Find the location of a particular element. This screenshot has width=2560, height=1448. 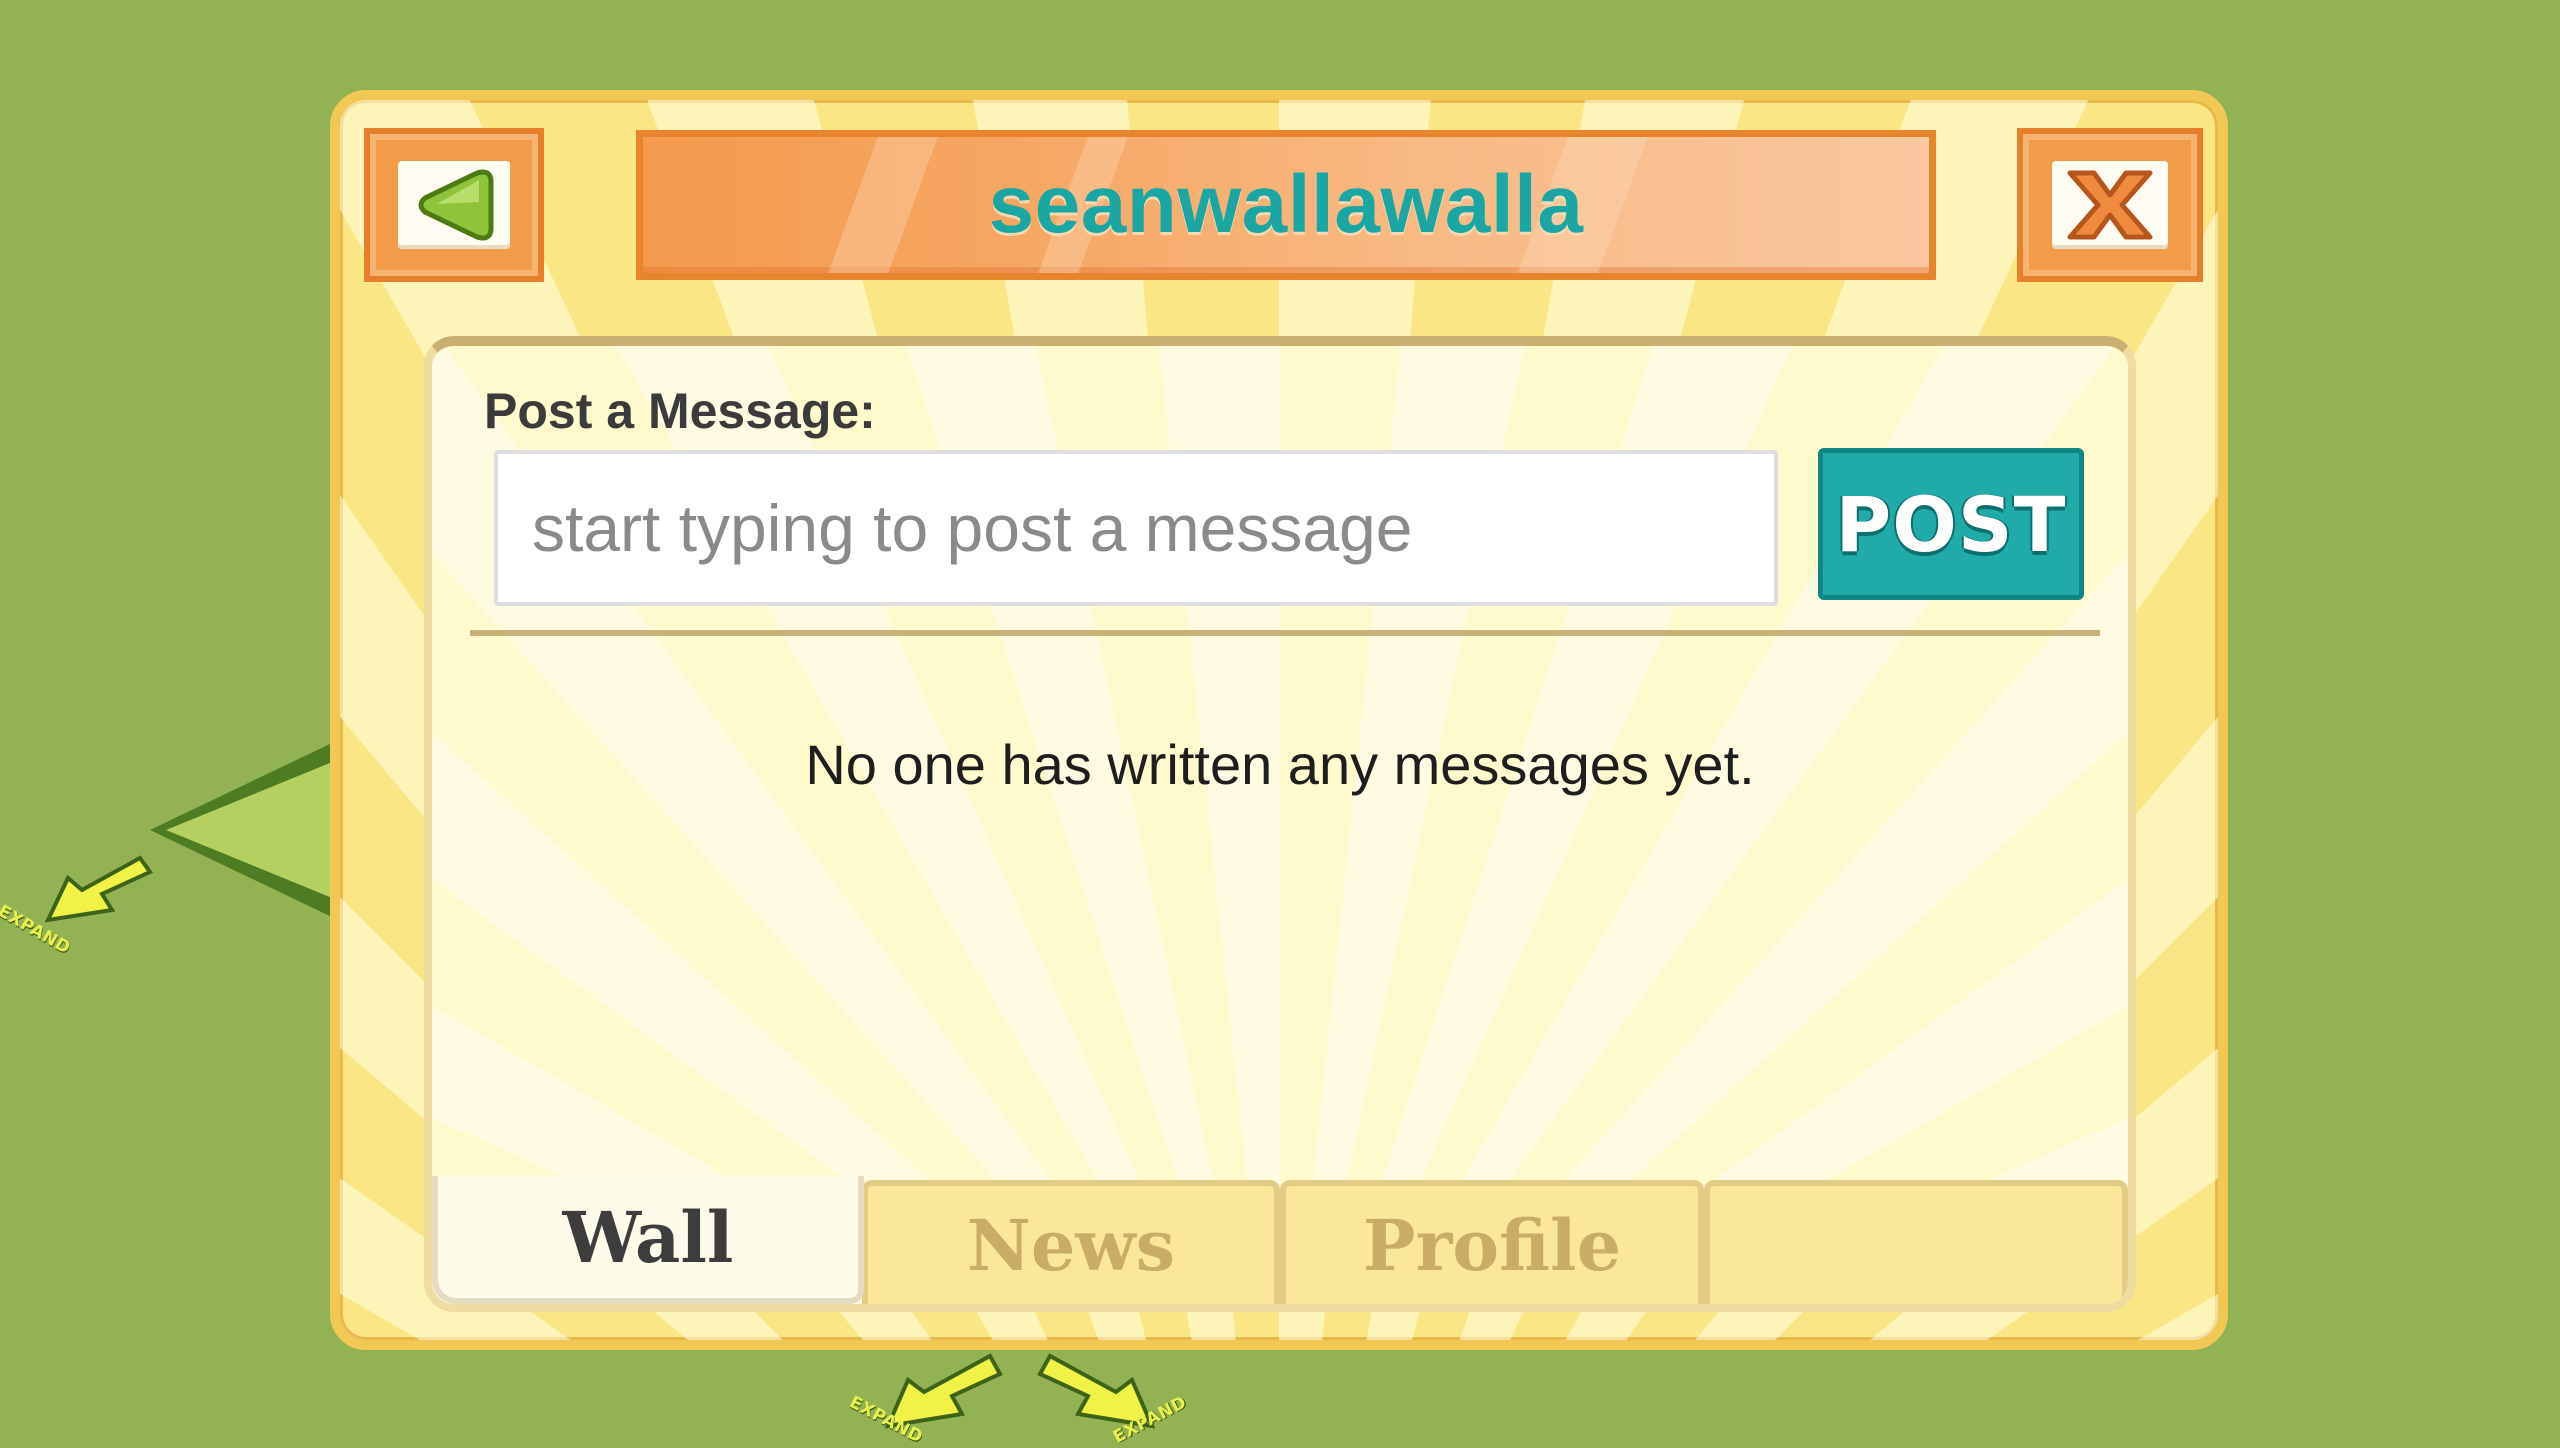

tab-bar: News Profile Wall is located at coordinates (1280, 1240).